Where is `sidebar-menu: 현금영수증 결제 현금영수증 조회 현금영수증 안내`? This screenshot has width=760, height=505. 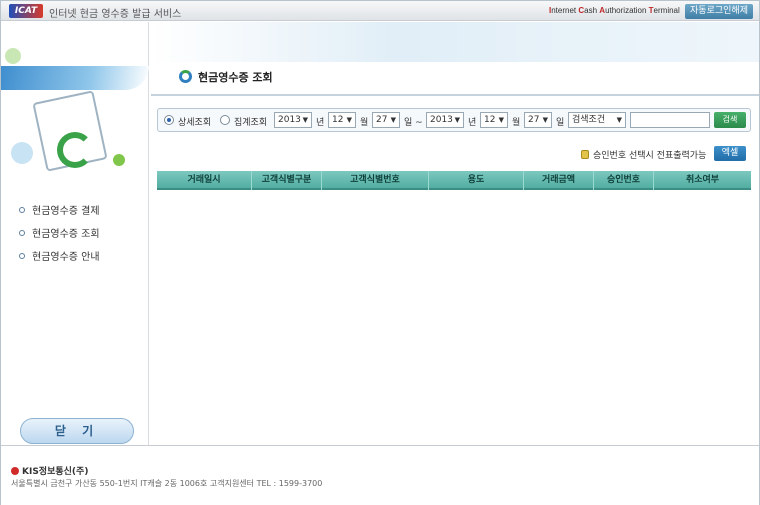
sidebar-menu: 현금영수증 결제 현금영수증 조회 현금영수증 안내 is located at coordinates (59, 232).